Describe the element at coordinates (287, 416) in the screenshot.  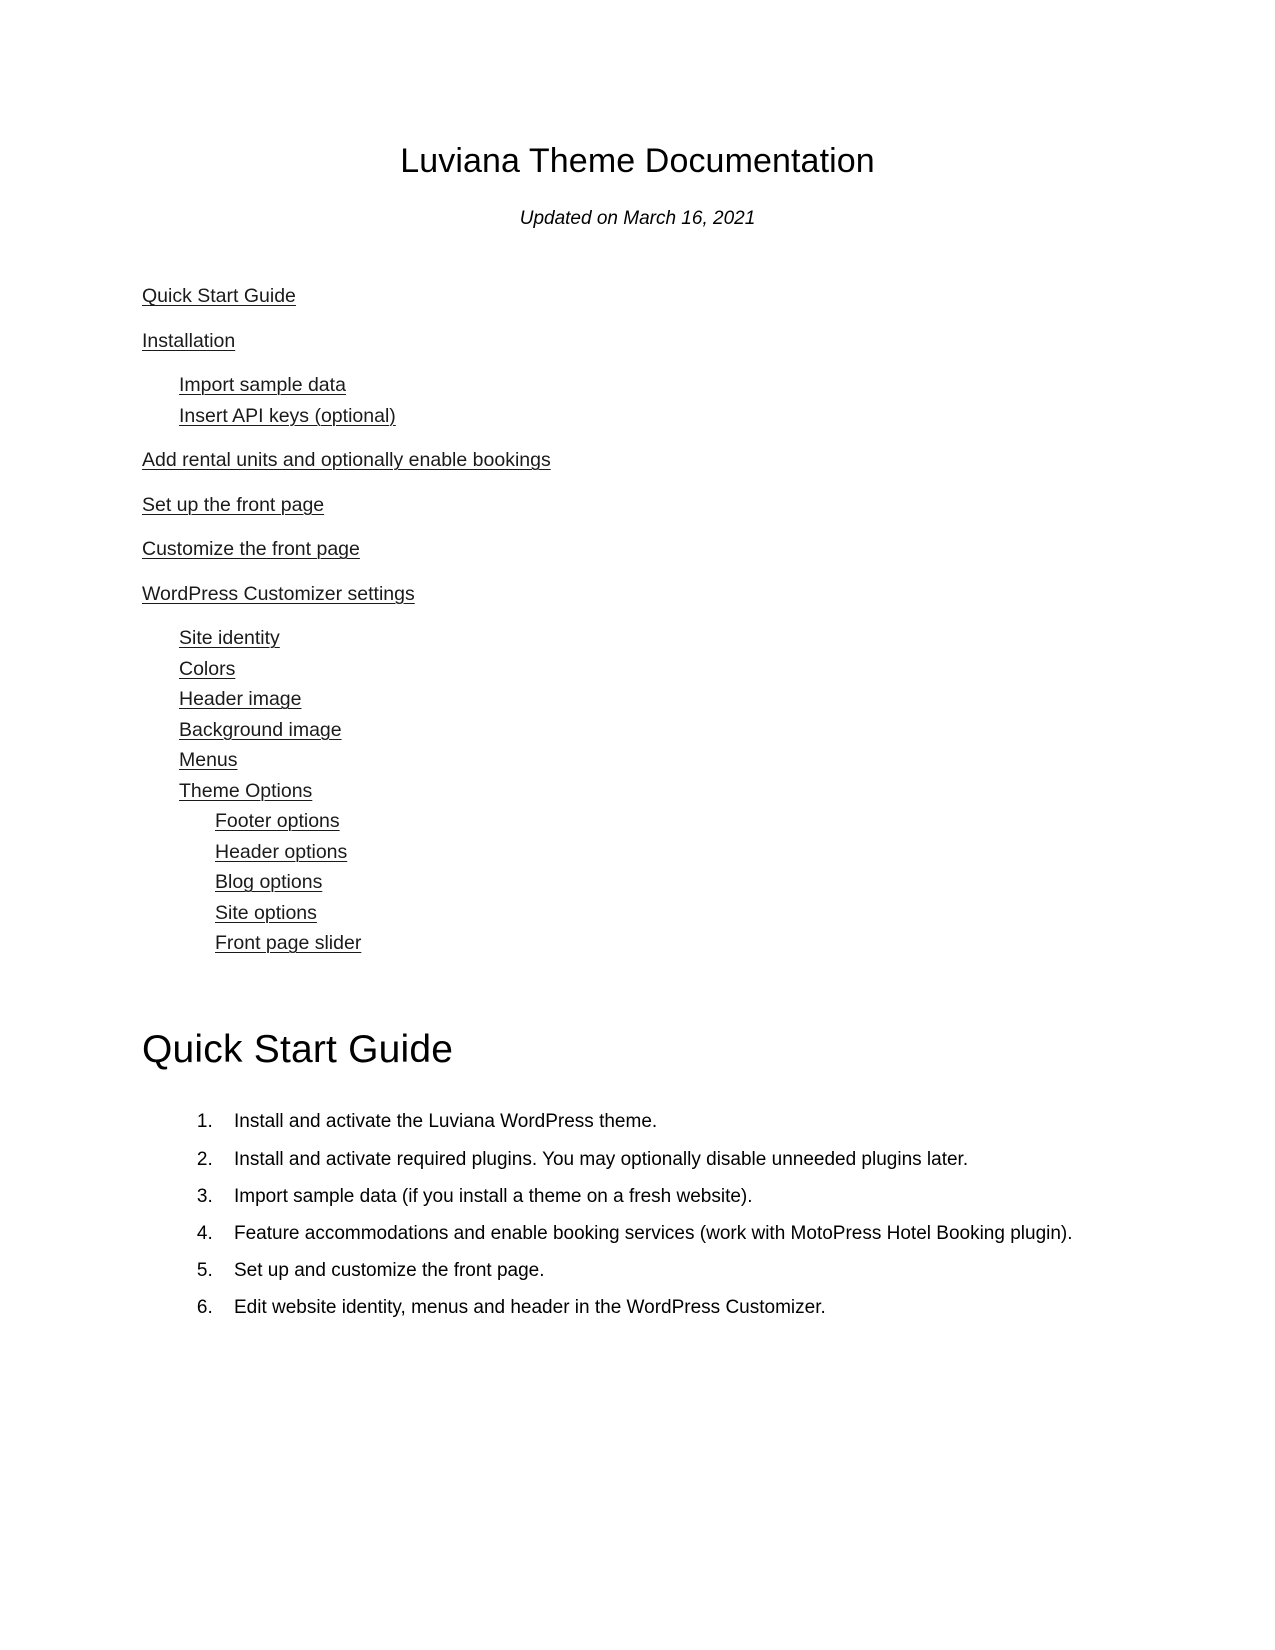
I see `toc-link: Insert API keys (optional)` at that location.